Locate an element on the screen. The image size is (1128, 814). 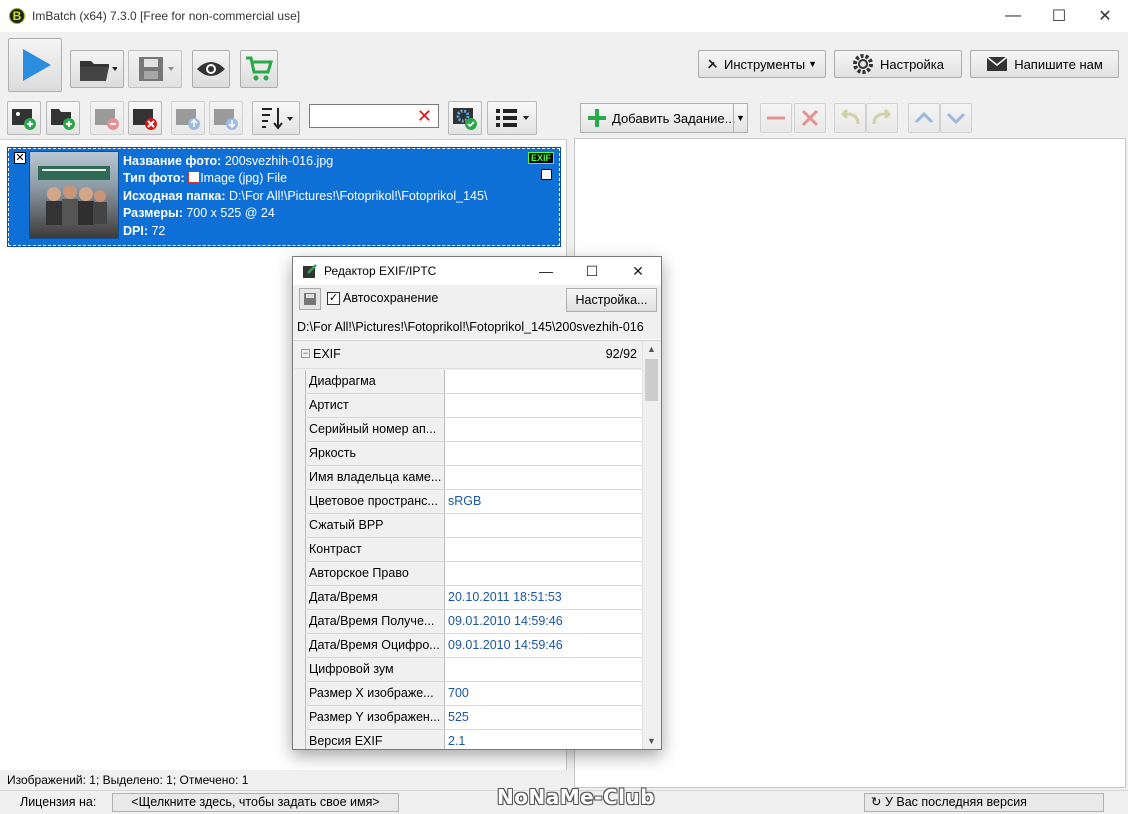
scroll-down-icon: ▼ is located at coordinates (651, 741).